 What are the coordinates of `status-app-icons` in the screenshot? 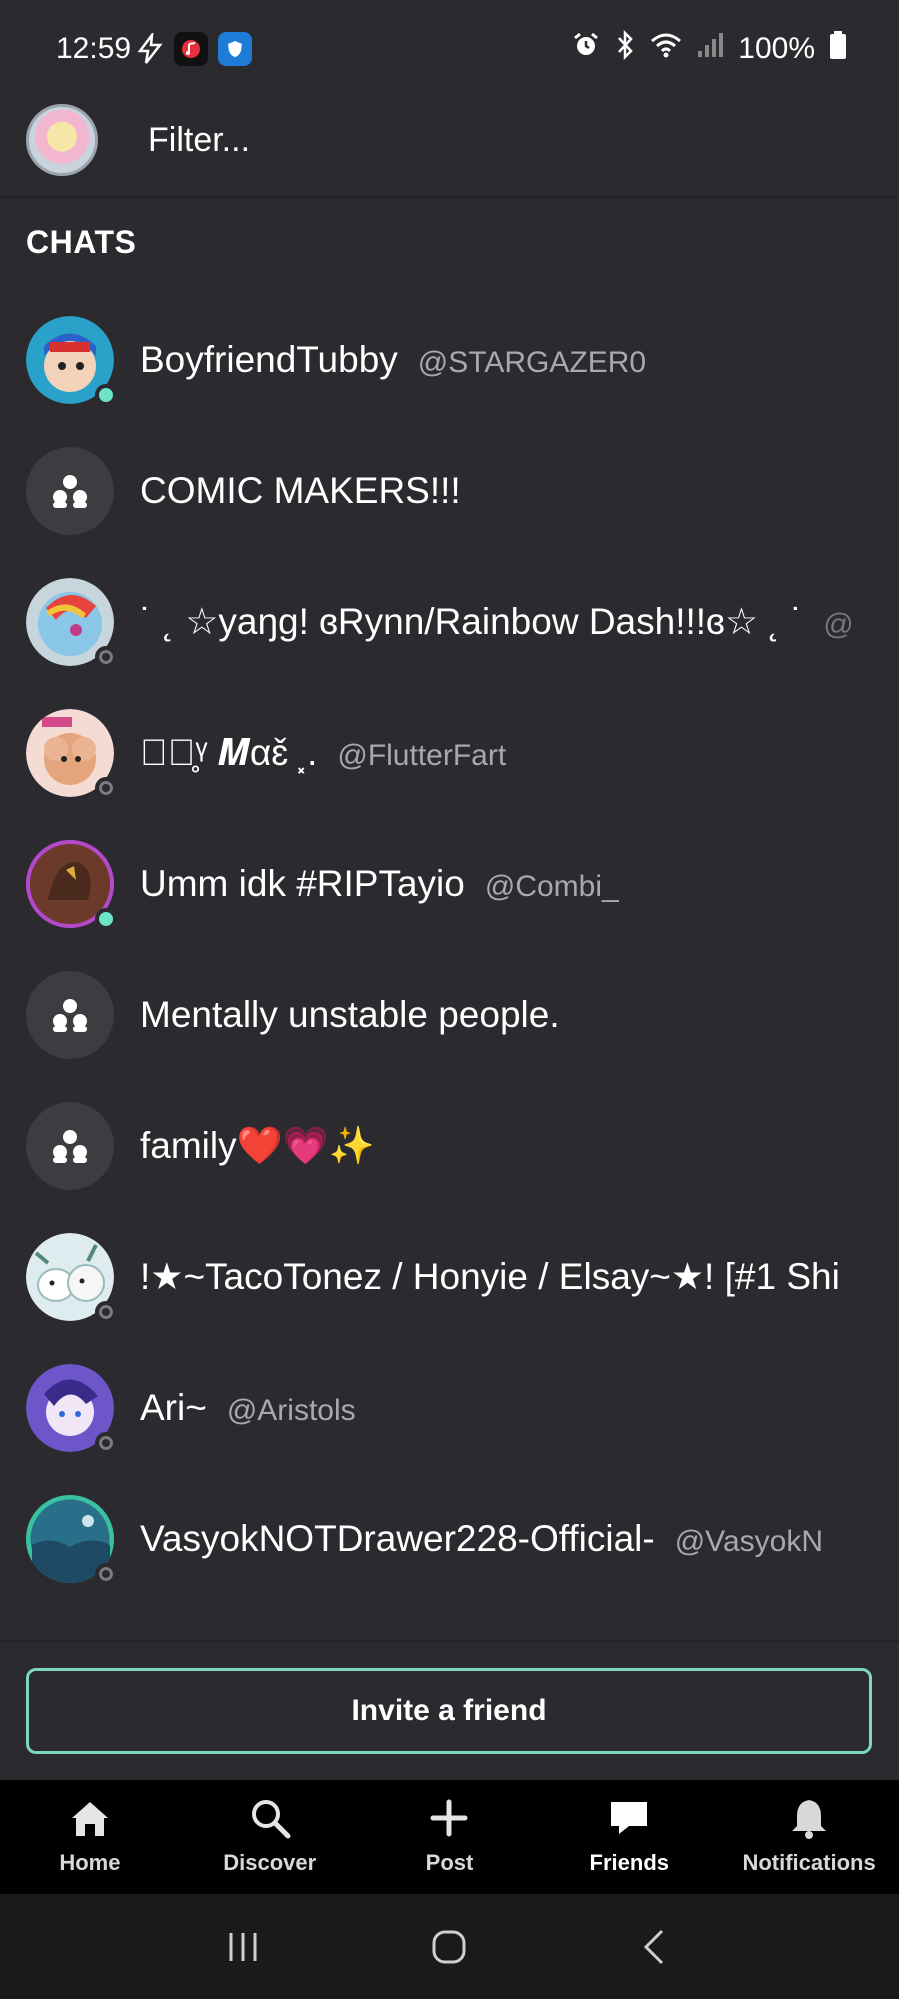 It's located at (194, 49).